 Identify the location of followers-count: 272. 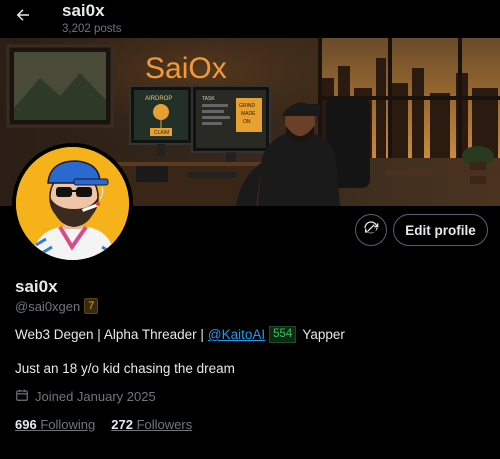
(122, 424).